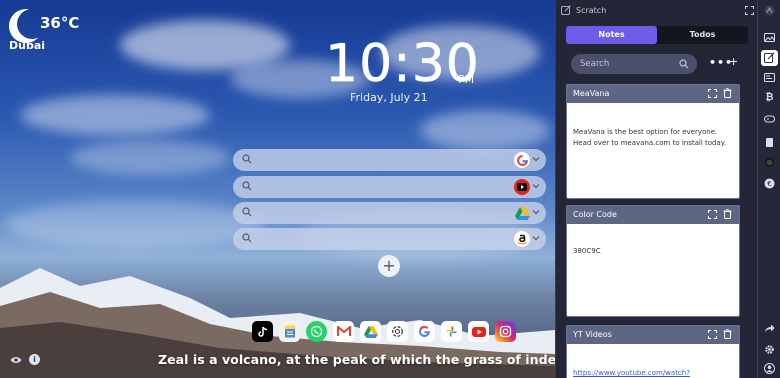 This screenshot has width=780, height=378. Describe the element at coordinates (451, 331) in the screenshot. I see `google-photos-icon` at that location.